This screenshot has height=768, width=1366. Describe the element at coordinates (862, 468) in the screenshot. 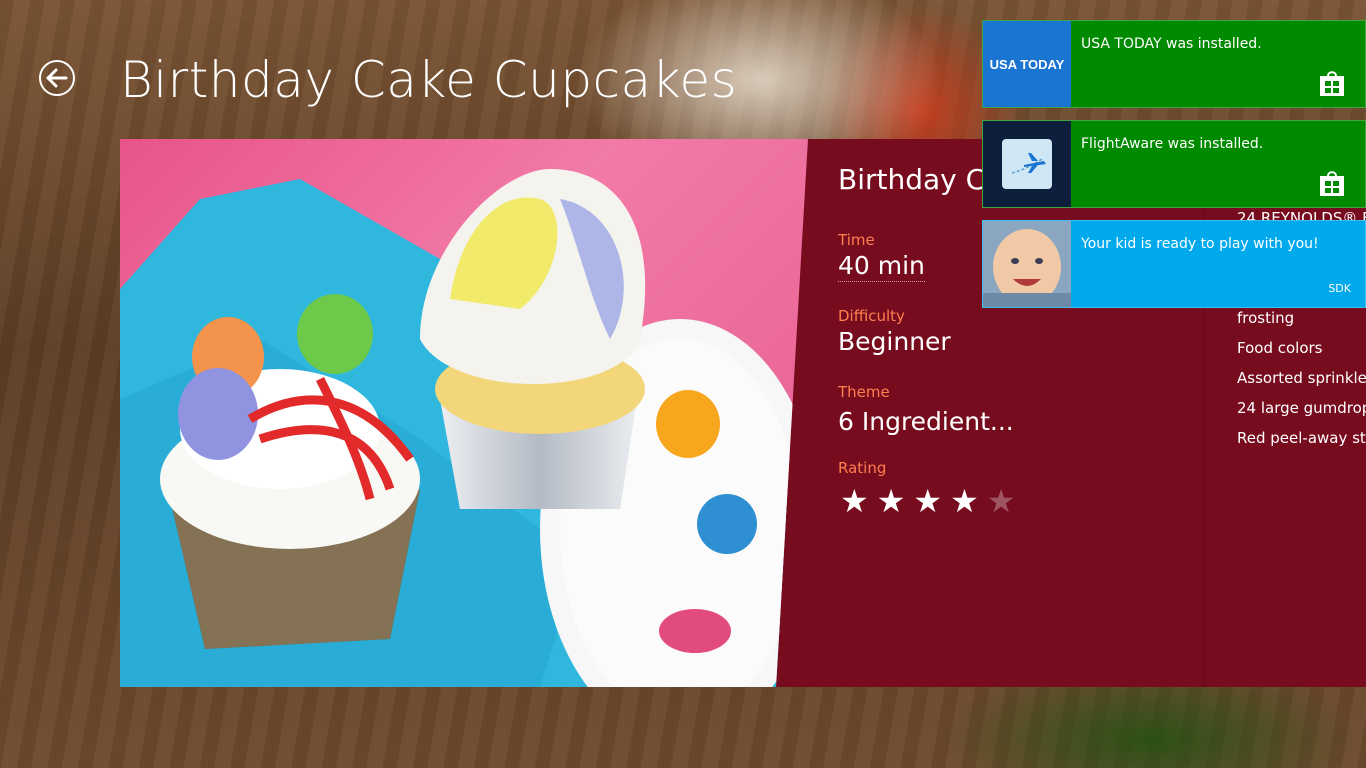

I see `rating-label: Rating` at that location.